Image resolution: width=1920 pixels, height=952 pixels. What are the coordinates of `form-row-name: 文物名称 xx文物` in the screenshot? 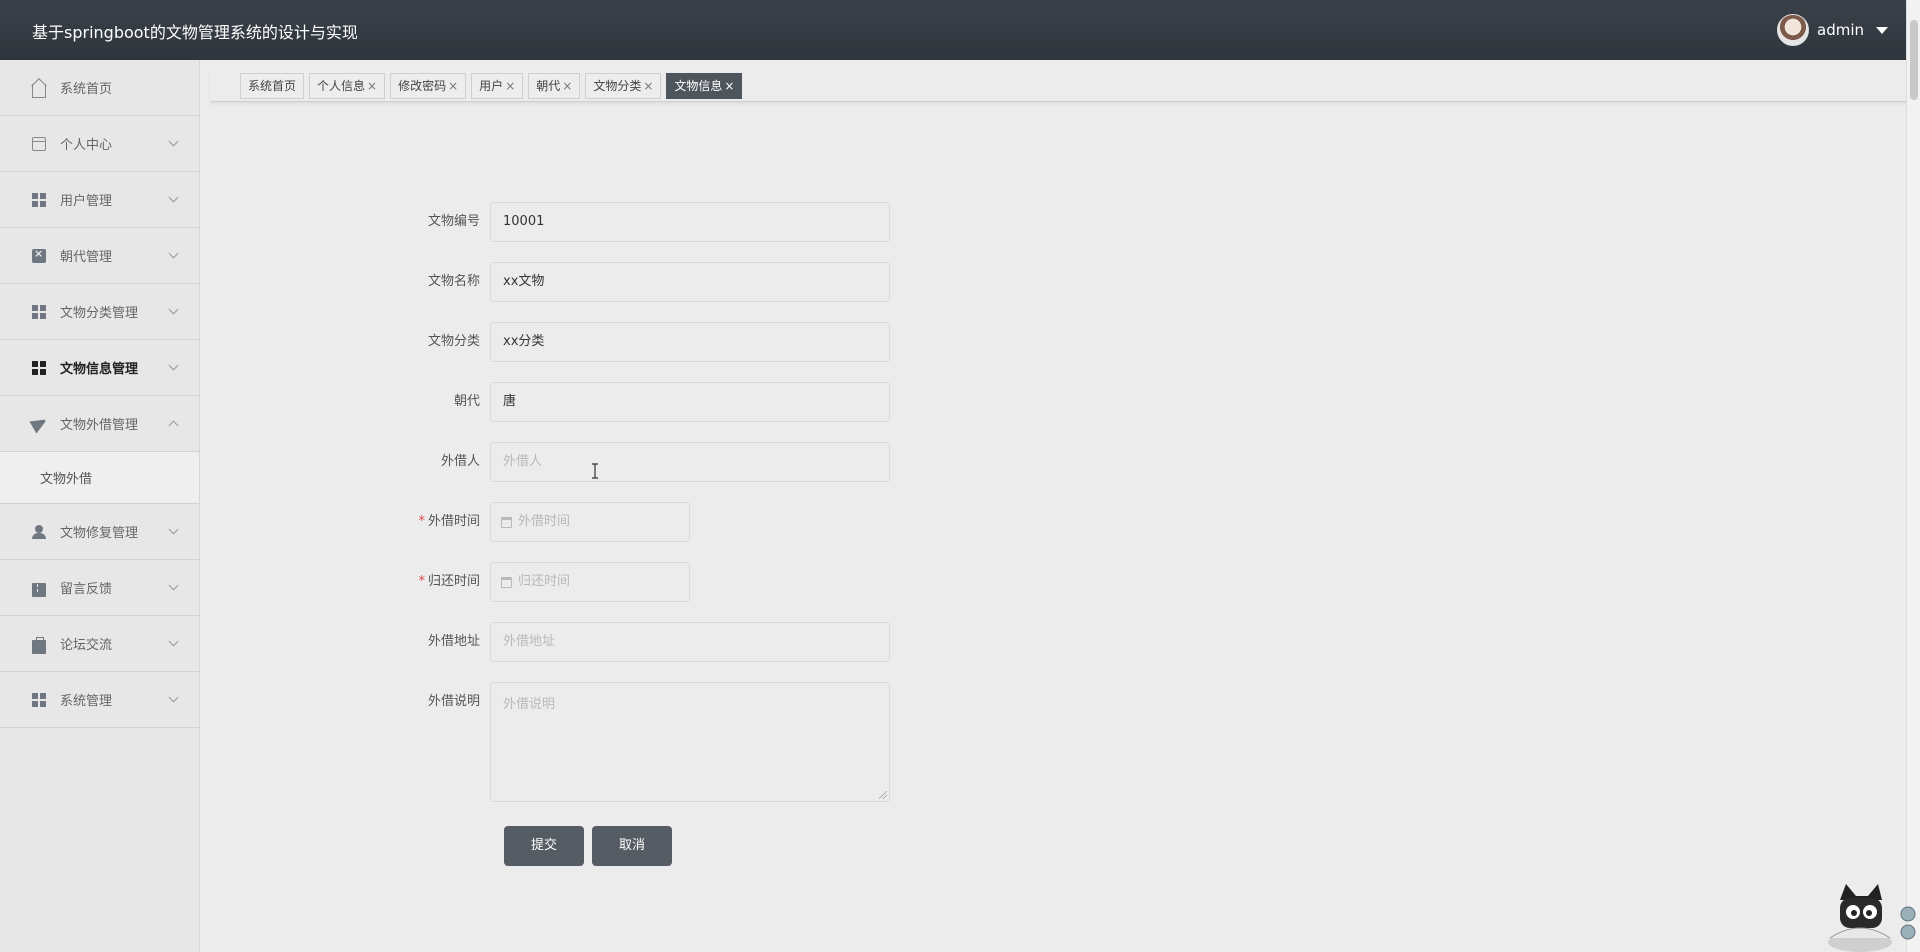 It's located at (645, 282).